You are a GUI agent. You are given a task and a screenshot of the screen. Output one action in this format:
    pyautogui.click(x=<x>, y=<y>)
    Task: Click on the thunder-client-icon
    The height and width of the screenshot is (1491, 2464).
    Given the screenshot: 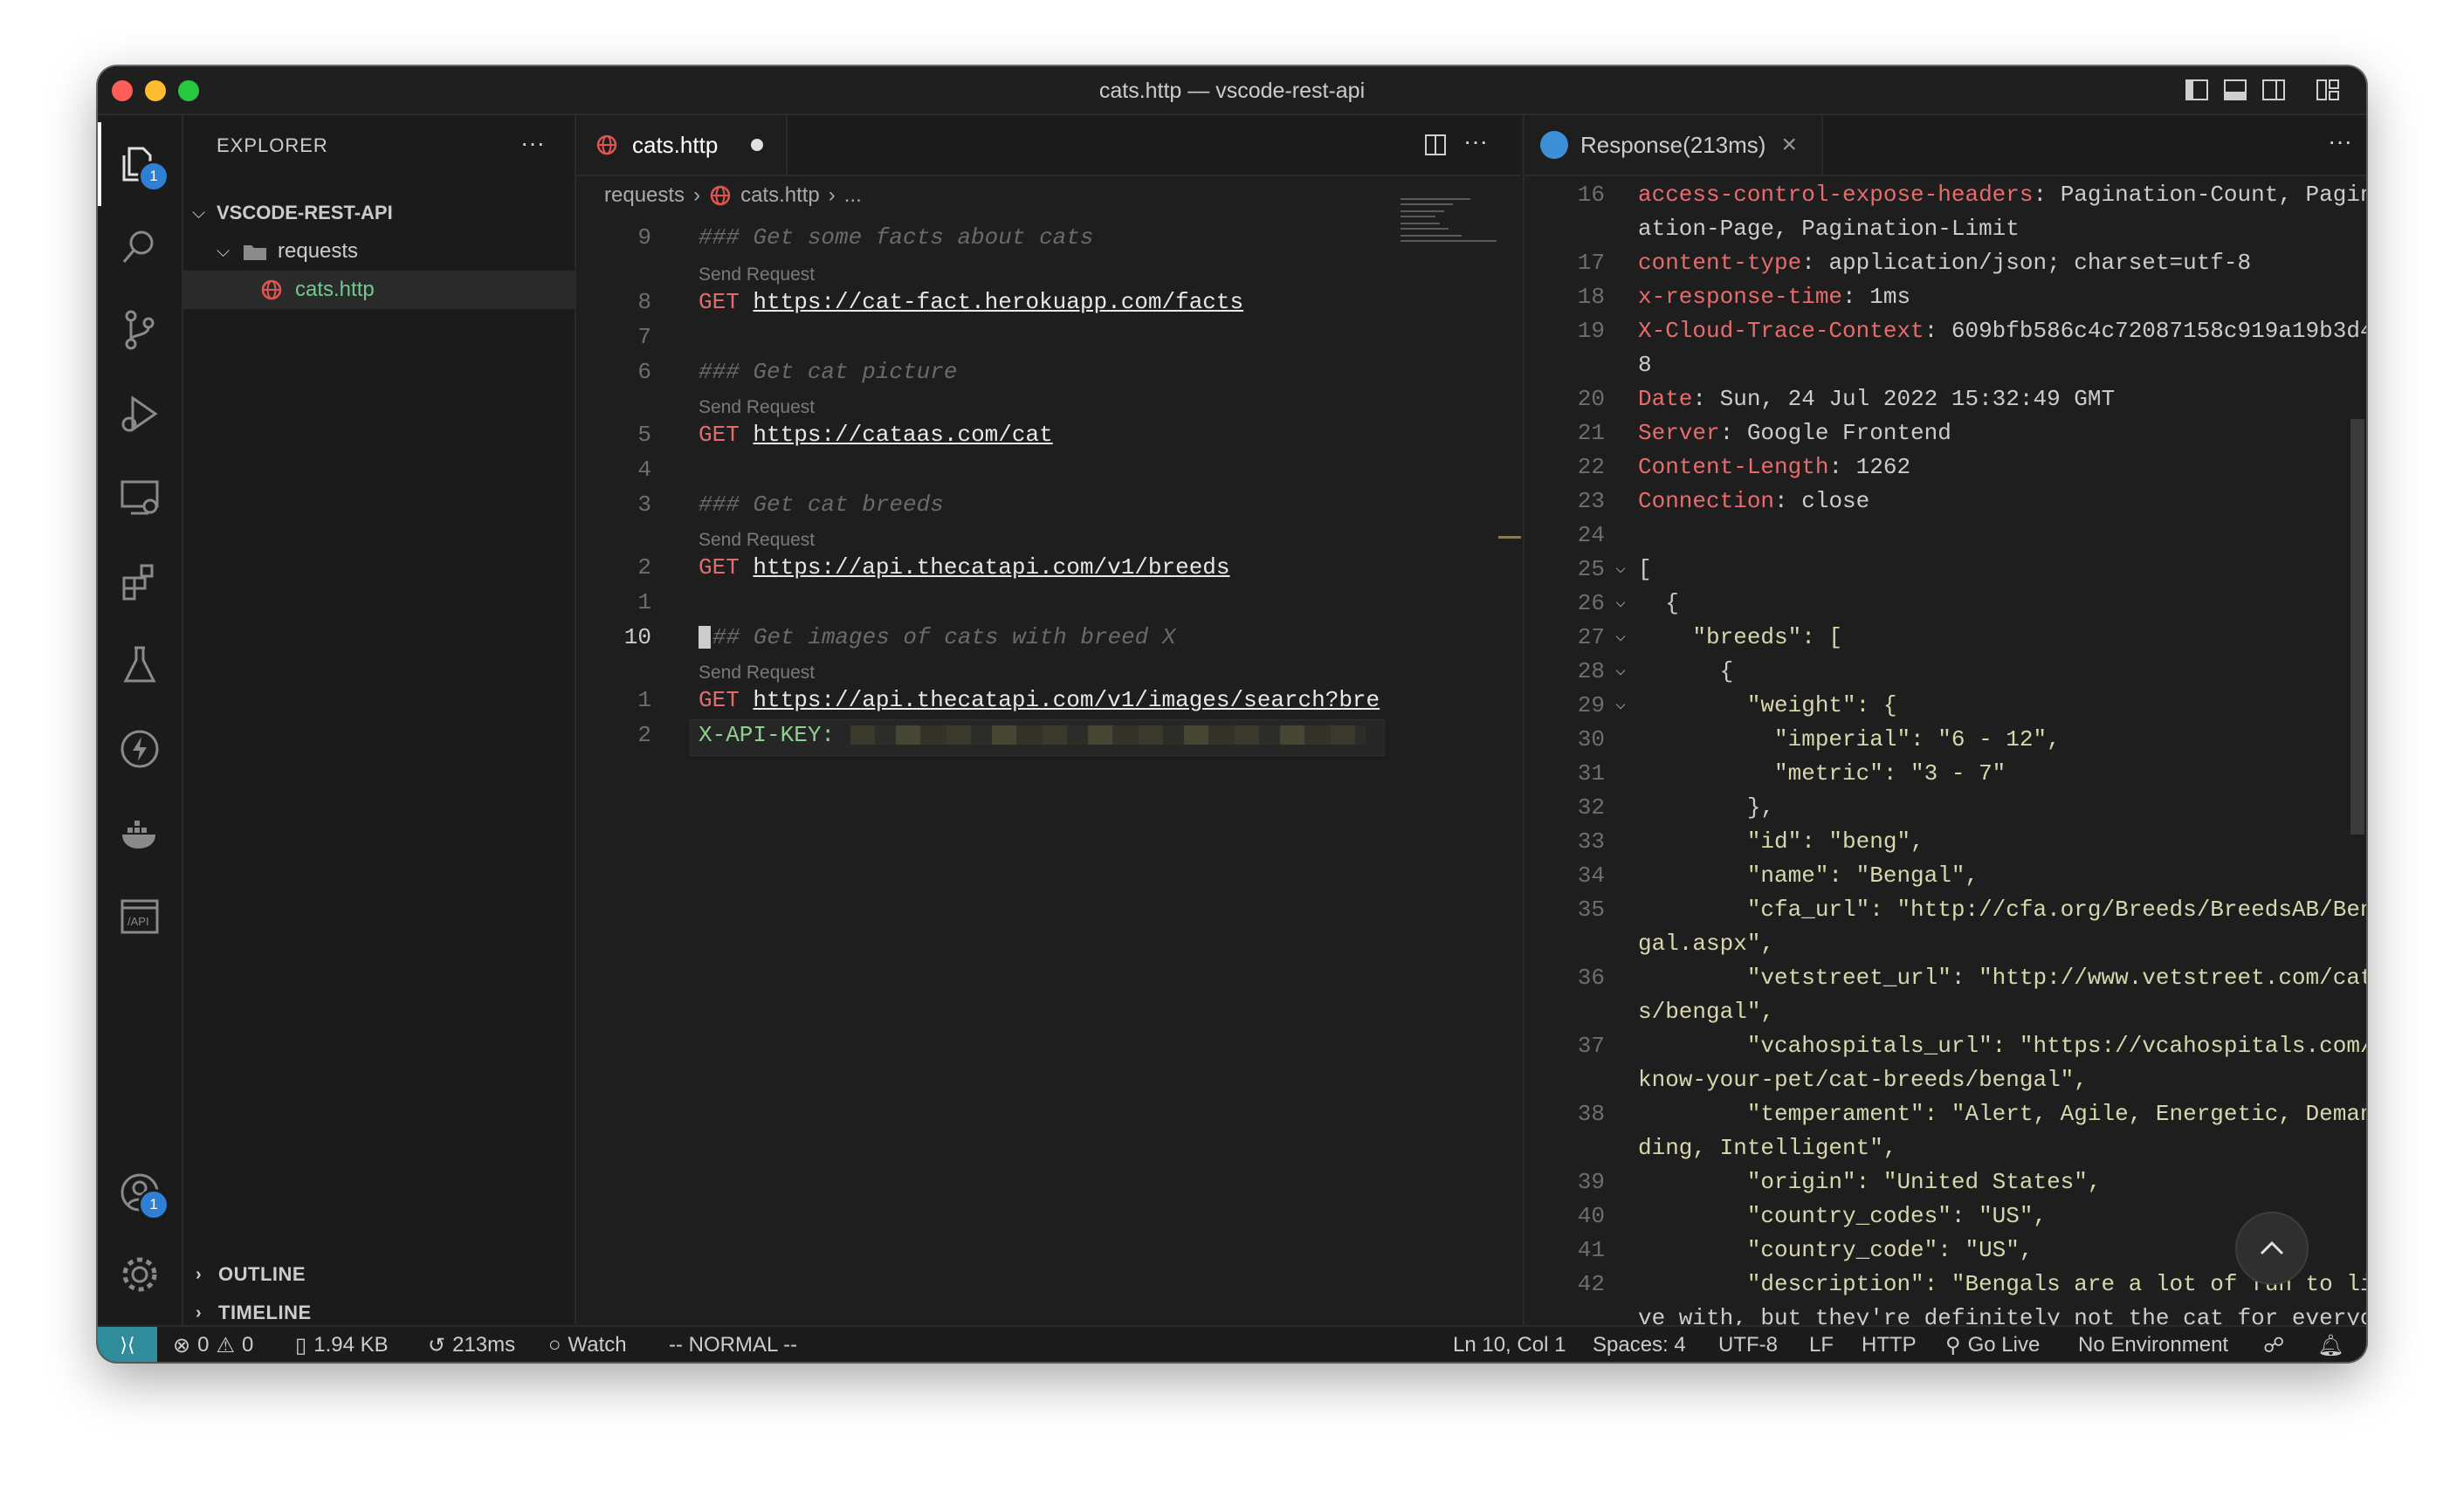 What is the action you would take?
    pyautogui.click(x=139, y=749)
    